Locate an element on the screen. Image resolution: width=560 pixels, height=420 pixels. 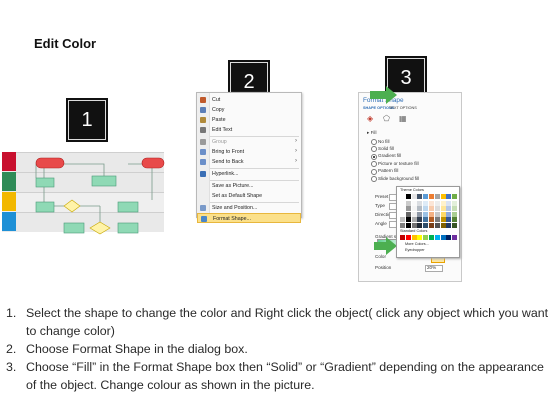
menu-item-paste: Paste is located at coordinates (249, 120).